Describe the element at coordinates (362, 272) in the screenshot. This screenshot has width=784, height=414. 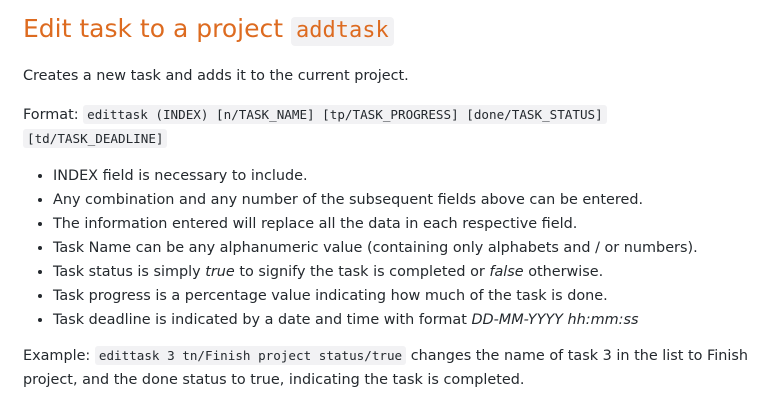
I see `list-item-text: to signify the task is completed or` at that location.